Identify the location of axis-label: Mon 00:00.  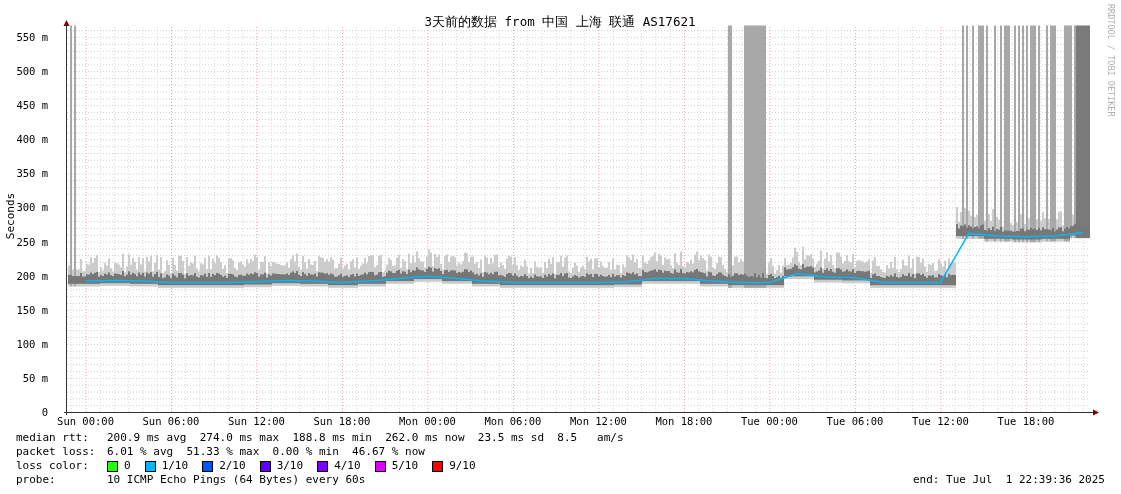
(427, 421).